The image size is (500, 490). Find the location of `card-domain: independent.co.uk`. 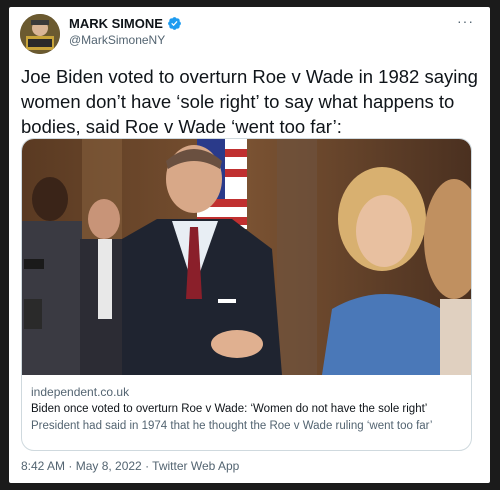

card-domain: independent.co.uk is located at coordinates (80, 392).